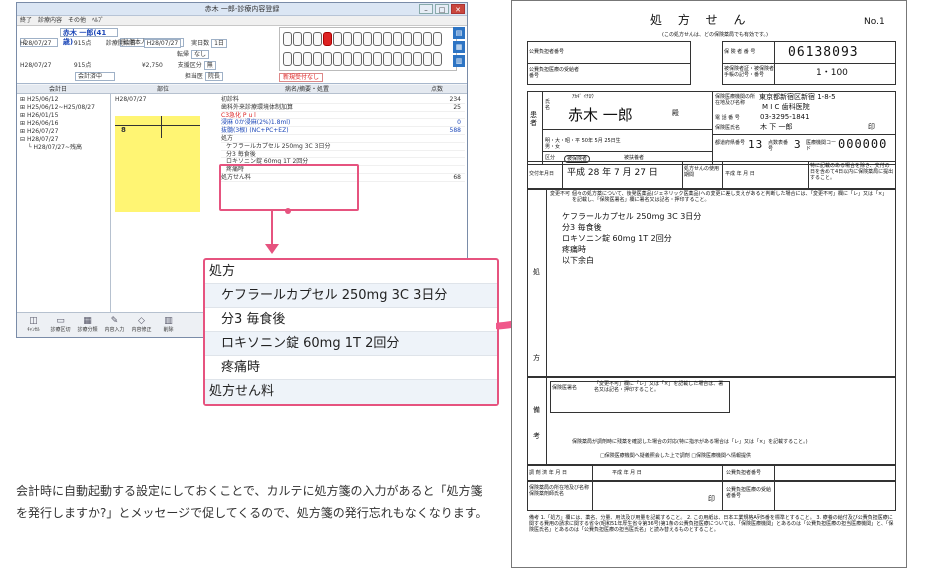  Describe the element at coordinates (458, 9) in the screenshot. I see `close-button: ✕` at that location.